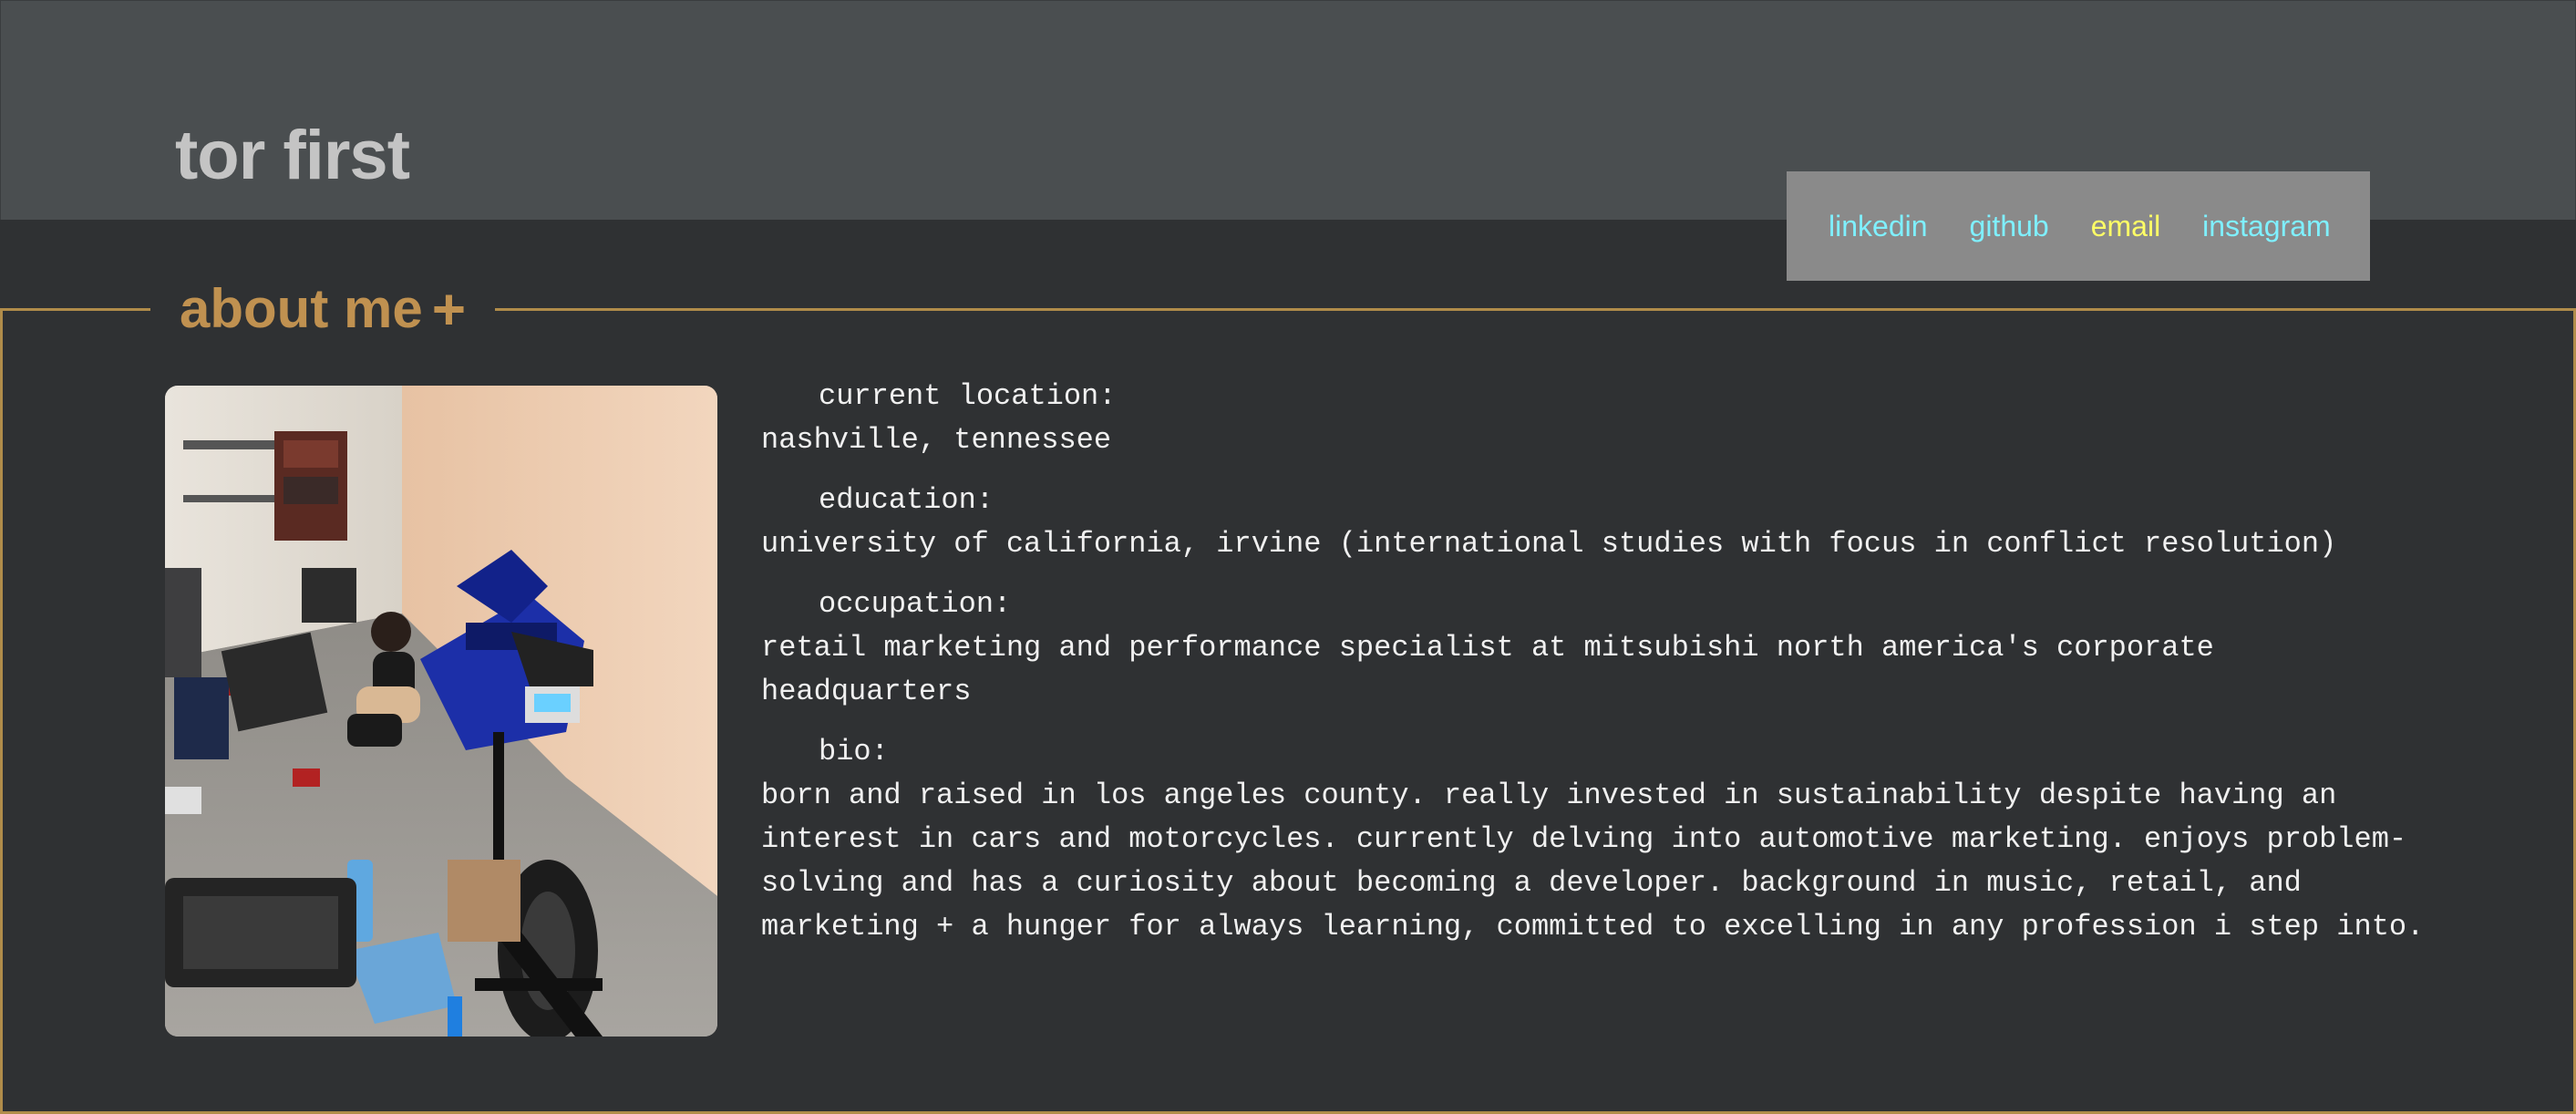  I want to click on motorcycle-garage-image, so click(441, 712).